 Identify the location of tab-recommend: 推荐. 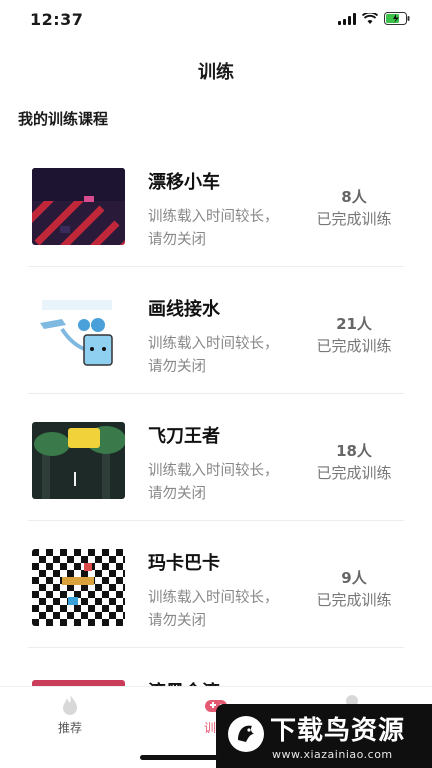
(70, 714).